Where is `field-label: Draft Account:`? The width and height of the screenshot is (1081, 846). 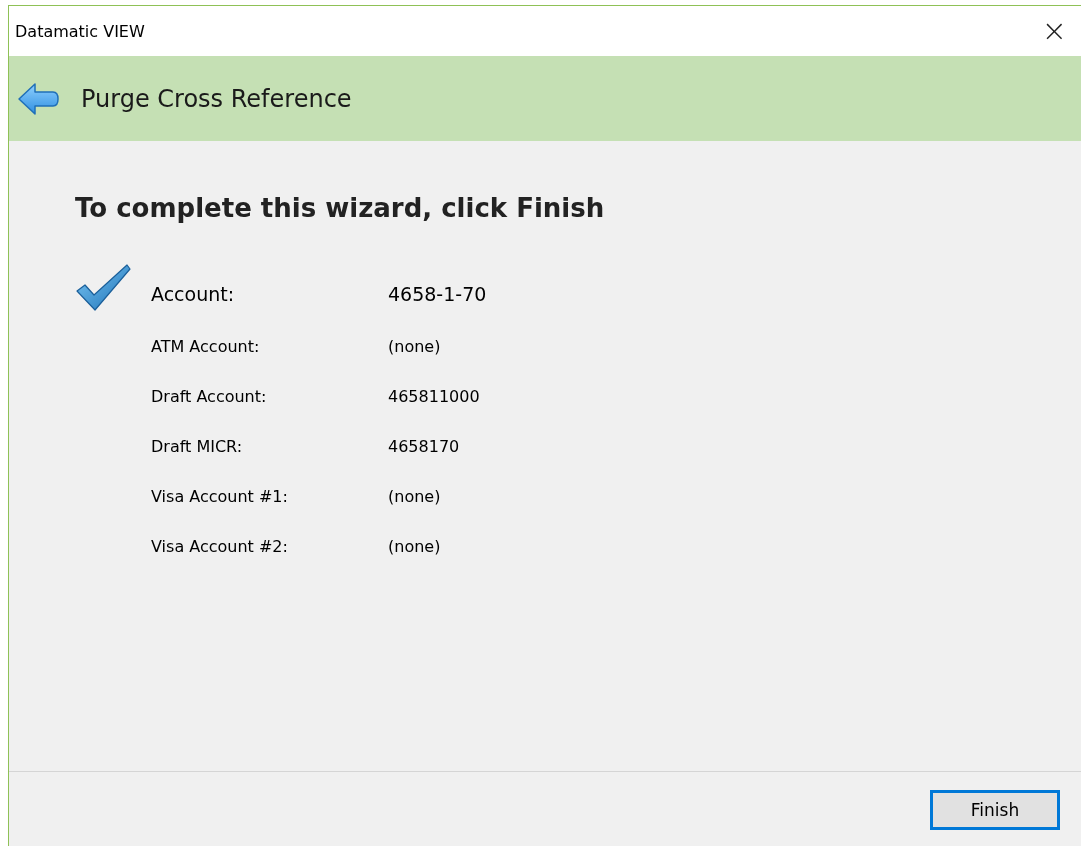
field-label: Draft Account: is located at coordinates (209, 396).